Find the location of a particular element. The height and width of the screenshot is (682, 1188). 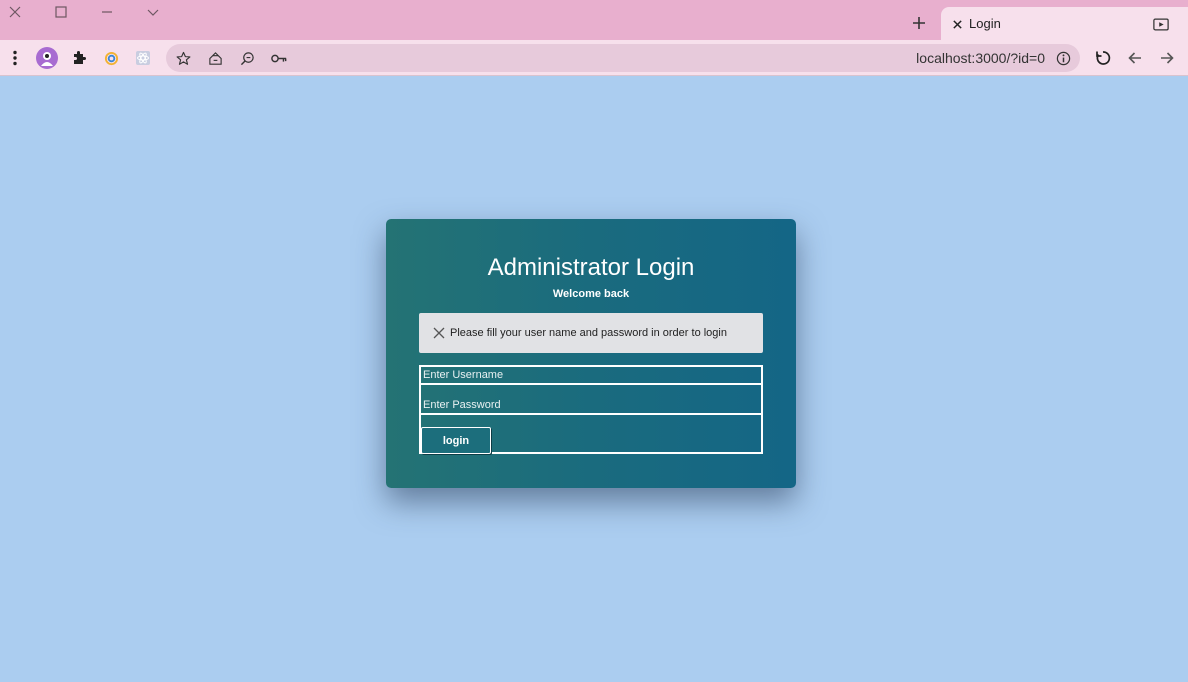

tab-title: Login is located at coordinates (985, 23).